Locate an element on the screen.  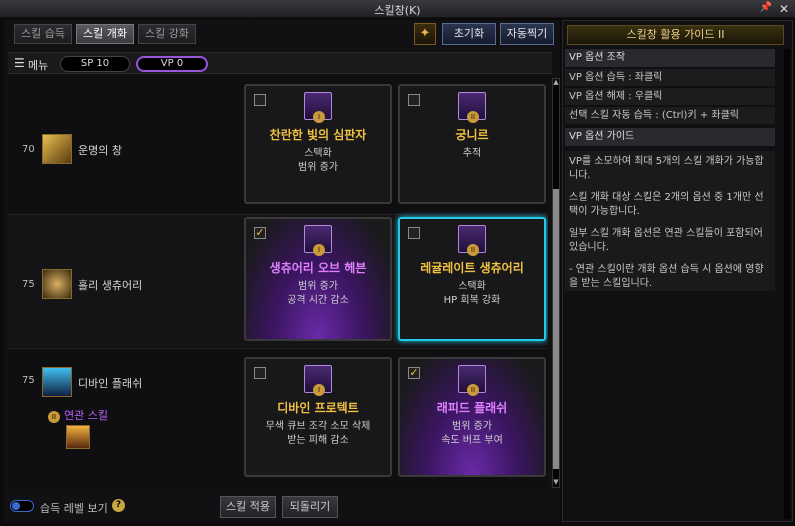
guide-scrollbar is located at coordinates (787, 284).